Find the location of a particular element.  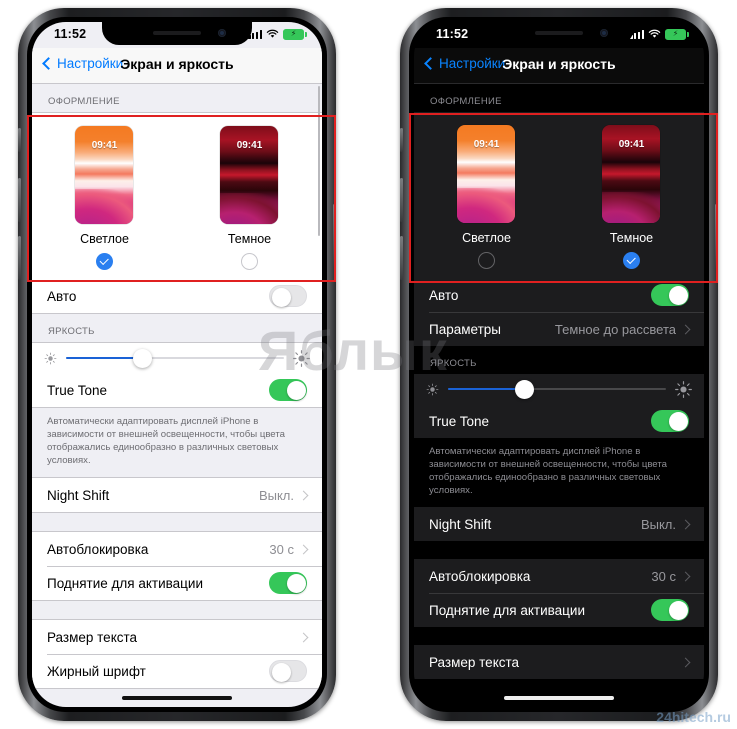

night-shift-label: Night Shift is located at coordinates (78, 495).